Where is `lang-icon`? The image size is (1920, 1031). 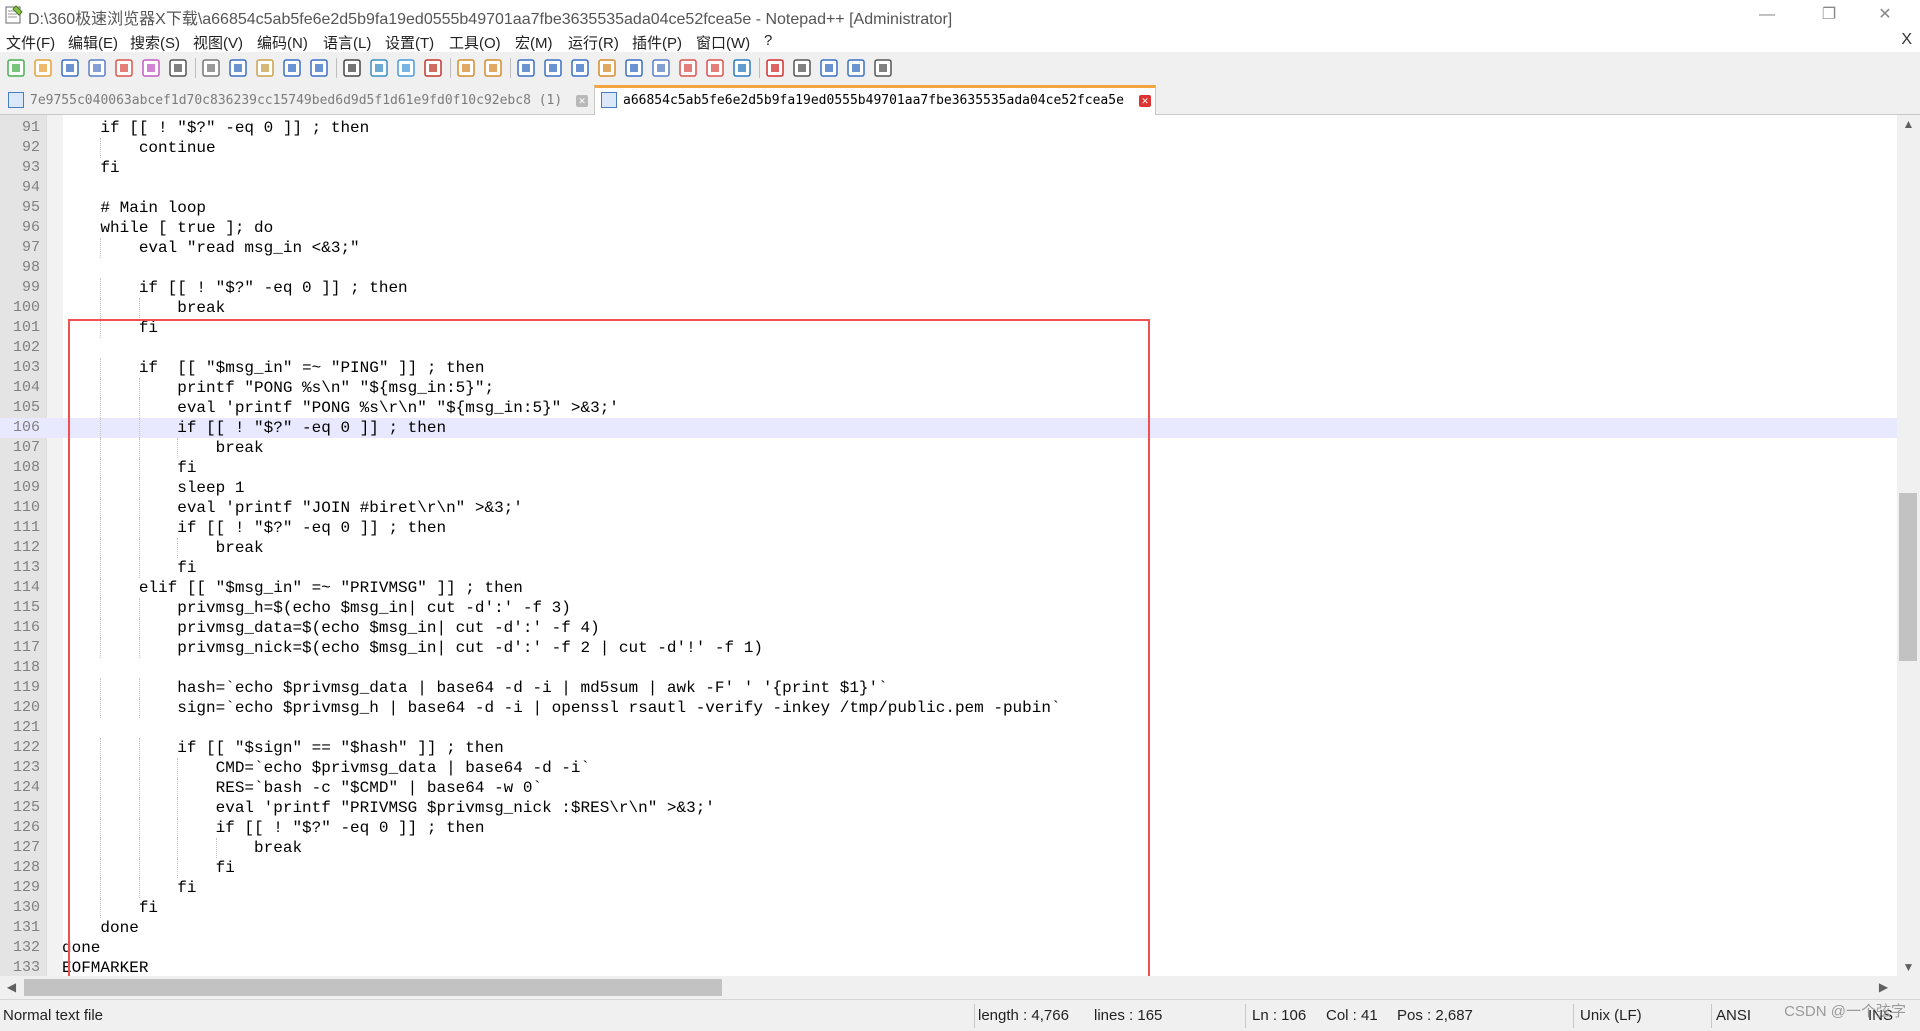
lang-icon is located at coordinates (607, 68).